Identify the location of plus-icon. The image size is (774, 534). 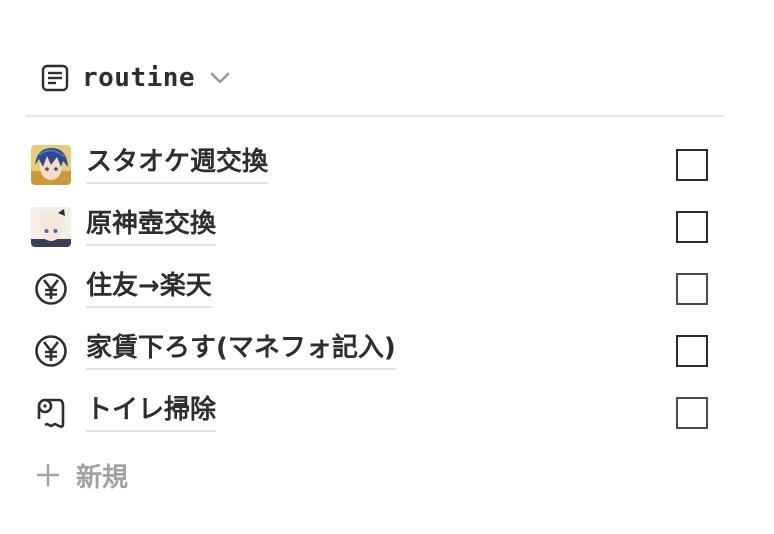
(48, 475).